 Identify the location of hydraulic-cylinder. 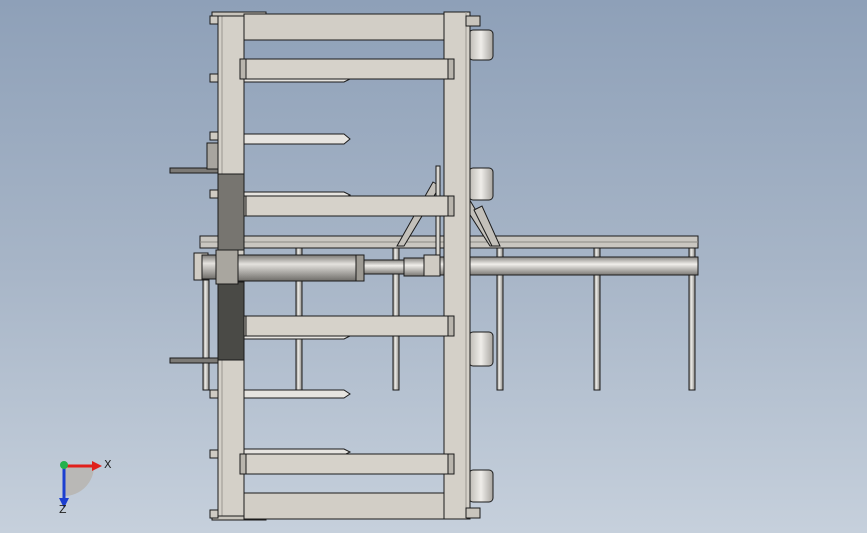
(317, 267).